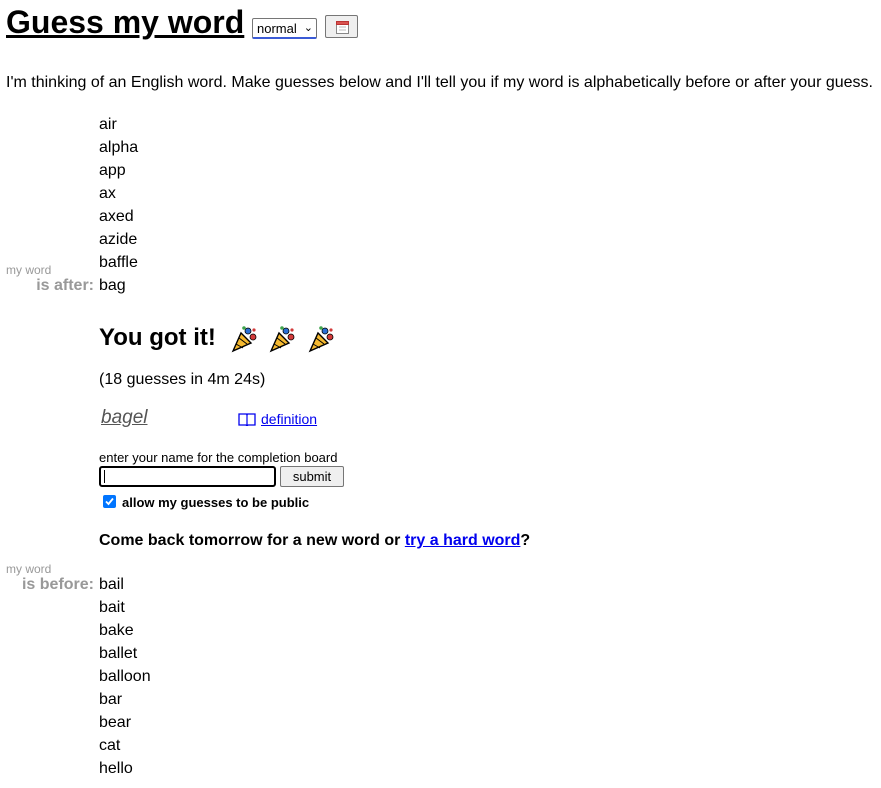 Image resolution: width=881 pixels, height=788 pixels. I want to click on guess-word: bear, so click(115, 722).